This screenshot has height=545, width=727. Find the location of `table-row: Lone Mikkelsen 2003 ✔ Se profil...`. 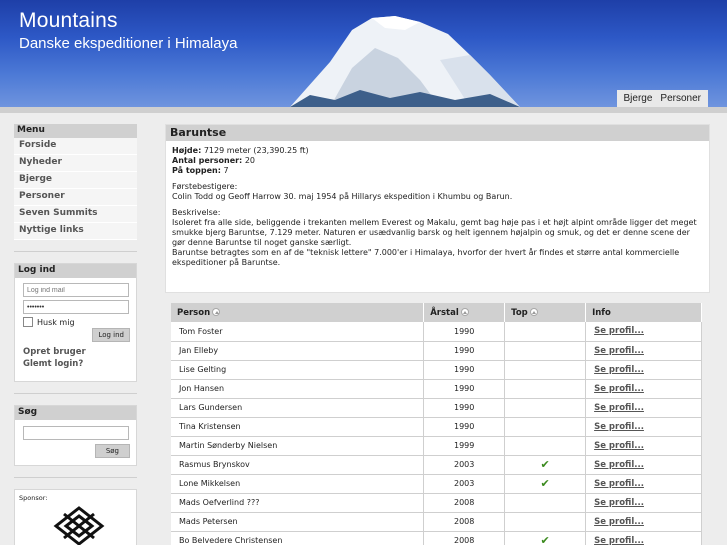

table-row: Lone Mikkelsen 2003 ✔ Se profil... is located at coordinates (436, 484).